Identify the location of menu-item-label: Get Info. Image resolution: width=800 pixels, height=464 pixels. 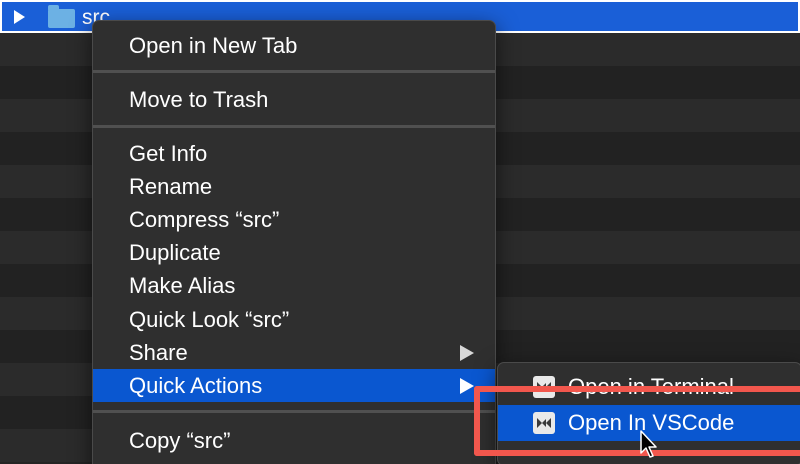
(168, 153).